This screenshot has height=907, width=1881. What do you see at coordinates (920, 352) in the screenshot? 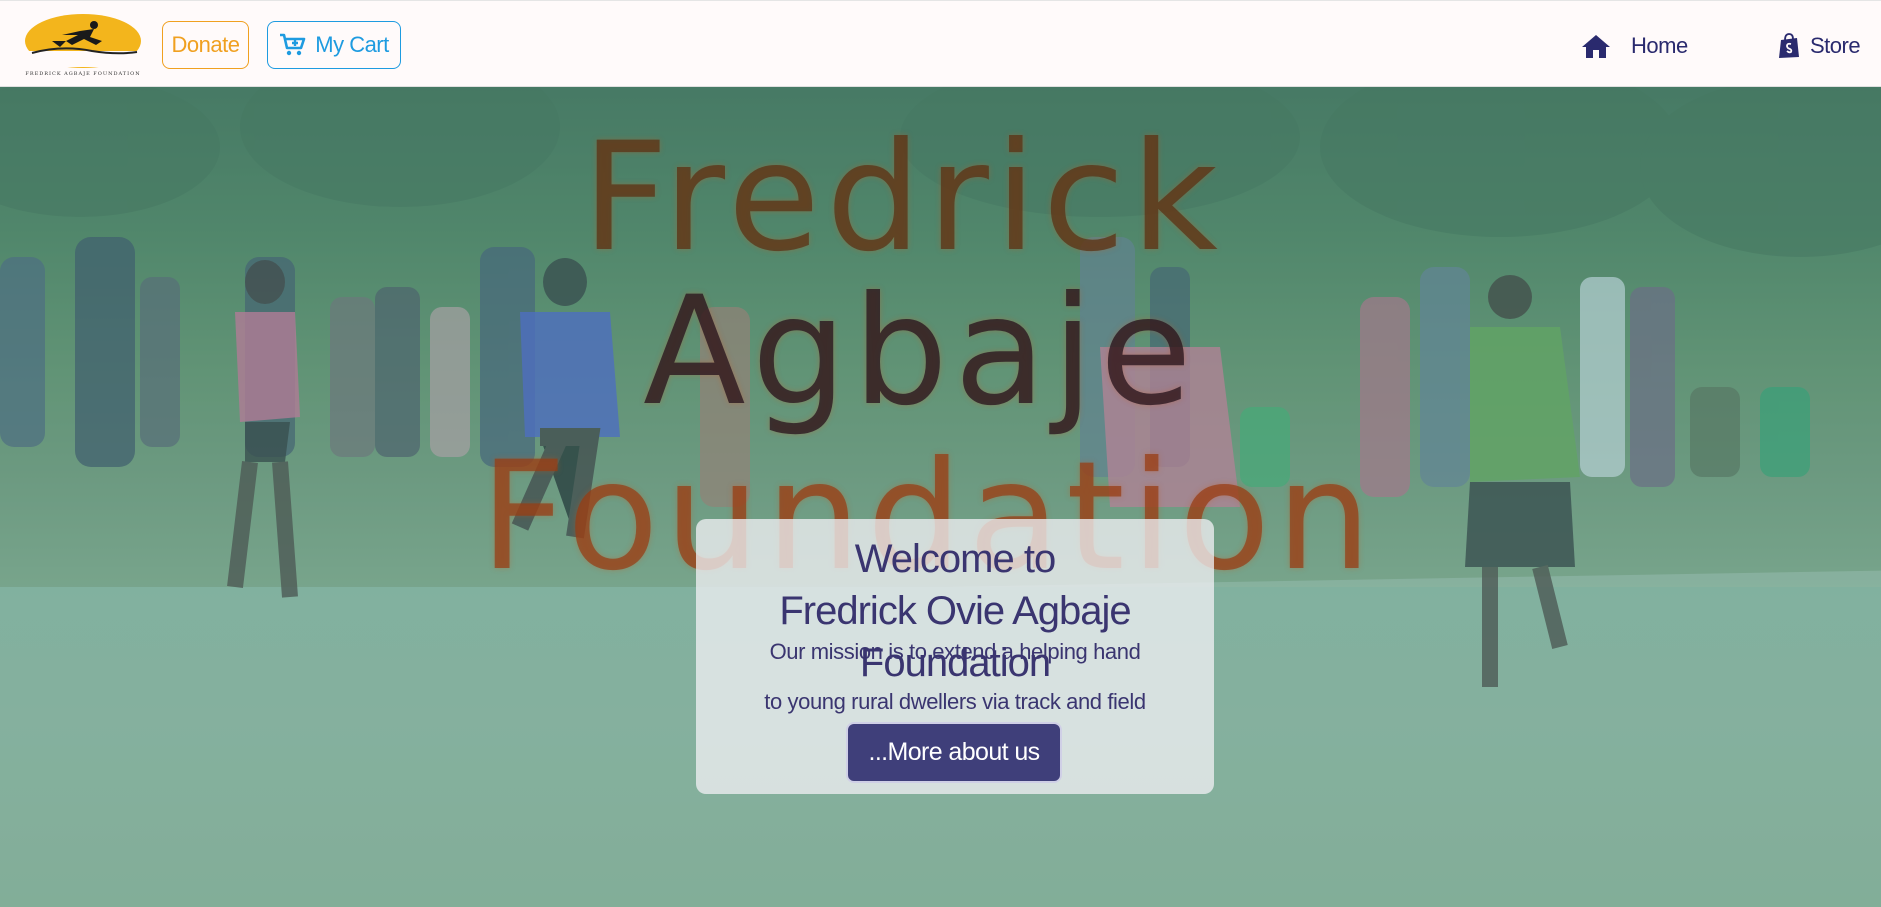
I see `hero-word-2: Agbaje` at bounding box center [920, 352].